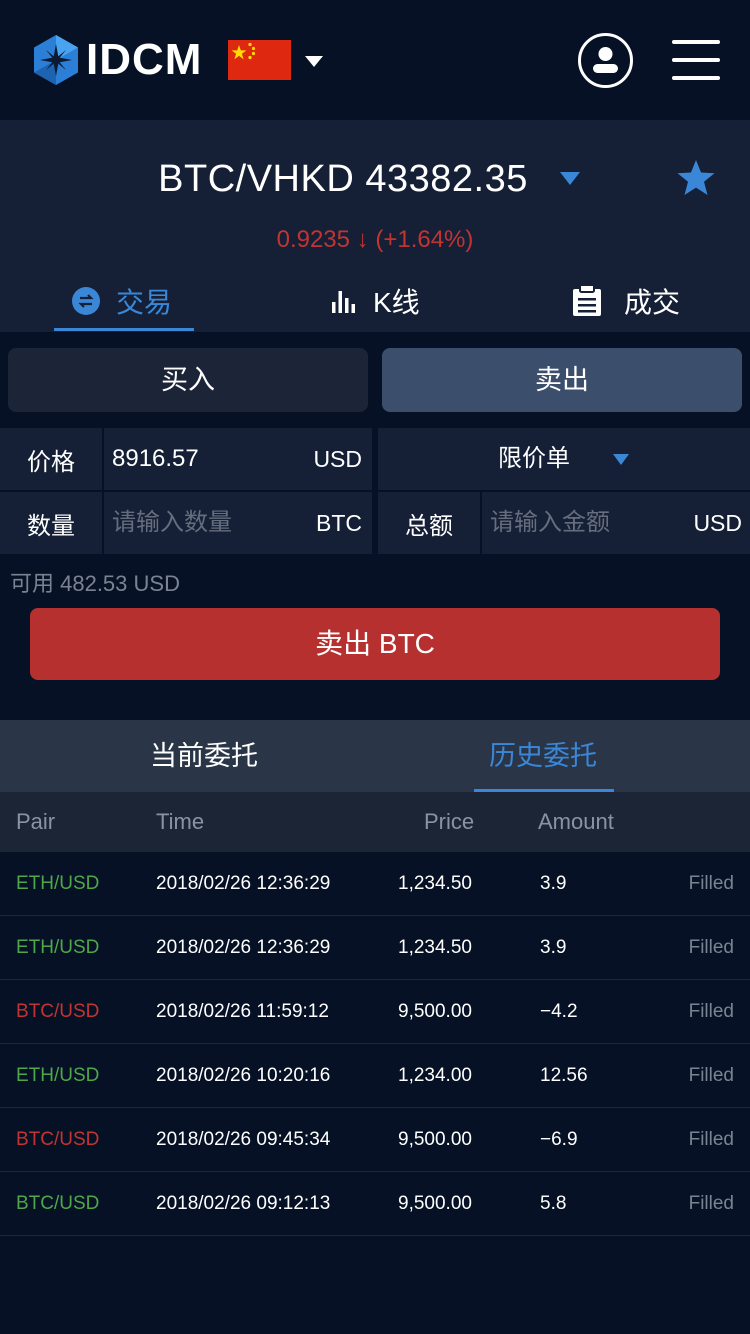 This screenshot has width=750, height=1334. Describe the element at coordinates (124, 329) in the screenshot. I see `active-tab-indicator` at that location.